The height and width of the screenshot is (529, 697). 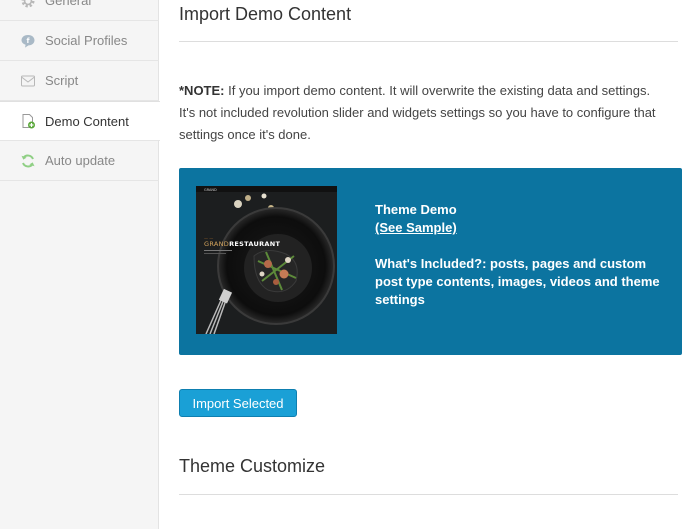 What do you see at coordinates (216, 244) in the screenshot?
I see `thumbnail-brand-prefix: GRAND` at bounding box center [216, 244].